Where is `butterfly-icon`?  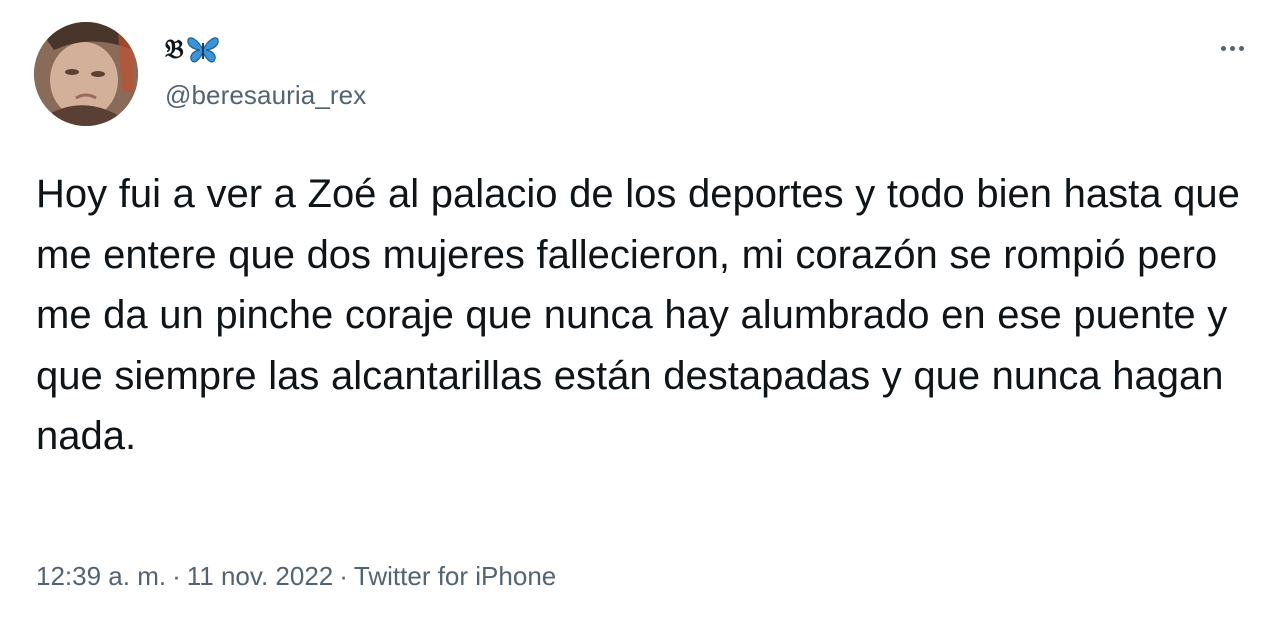
butterfly-icon is located at coordinates (203, 50).